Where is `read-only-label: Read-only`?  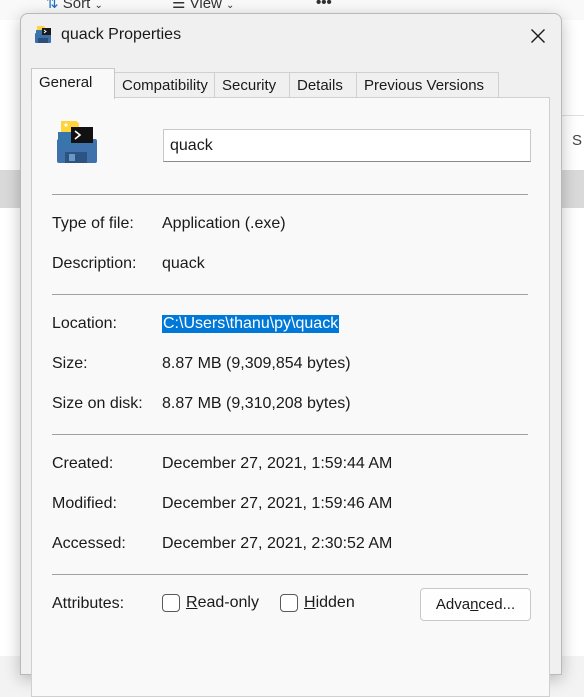 read-only-label: Read-only is located at coordinates (222, 602).